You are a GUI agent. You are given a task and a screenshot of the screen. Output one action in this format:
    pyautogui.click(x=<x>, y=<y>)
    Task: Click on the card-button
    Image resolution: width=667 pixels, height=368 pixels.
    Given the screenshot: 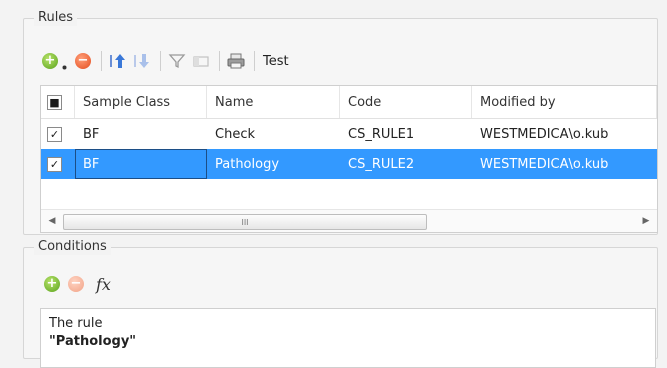 What is the action you would take?
    pyautogui.click(x=201, y=61)
    